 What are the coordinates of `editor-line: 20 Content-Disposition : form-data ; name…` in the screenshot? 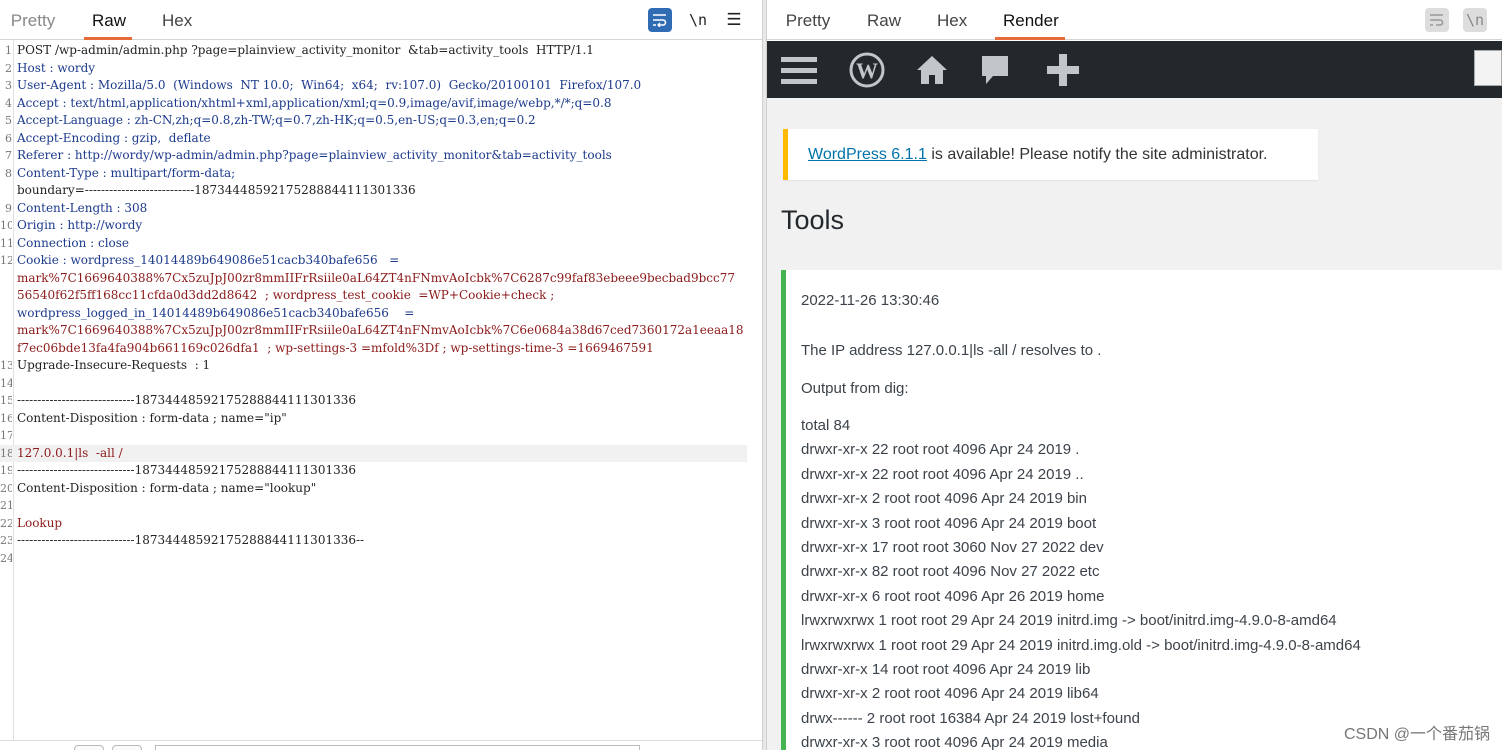 It's located at (381, 489).